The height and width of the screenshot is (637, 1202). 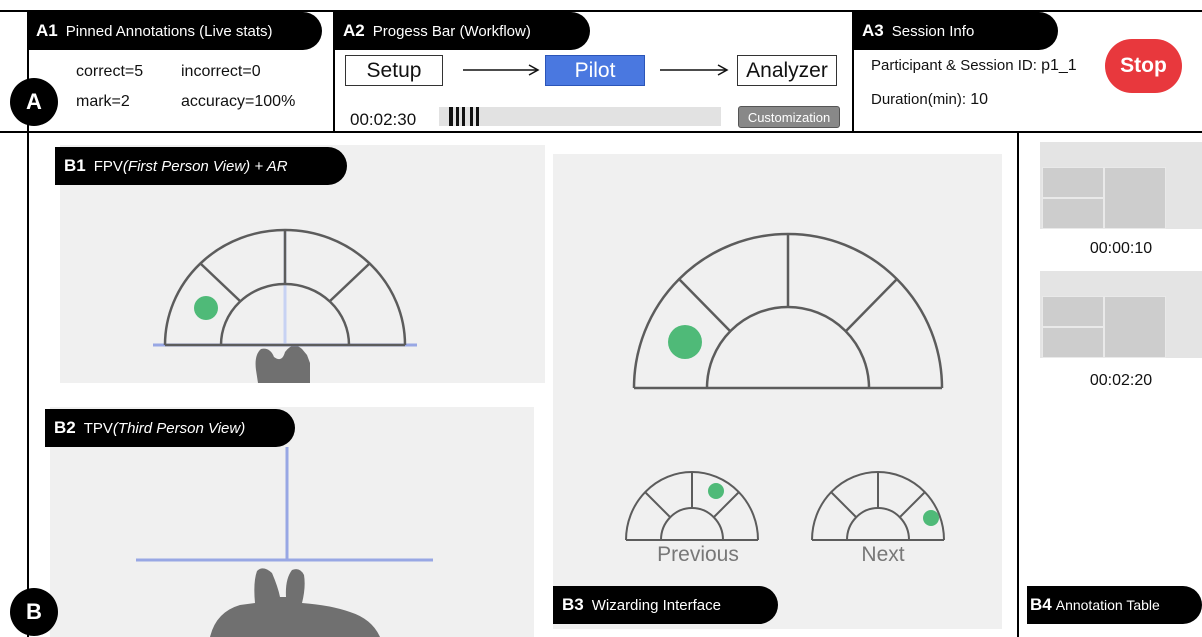 I want to click on participant-id: p1_1, so click(x=1059, y=65).